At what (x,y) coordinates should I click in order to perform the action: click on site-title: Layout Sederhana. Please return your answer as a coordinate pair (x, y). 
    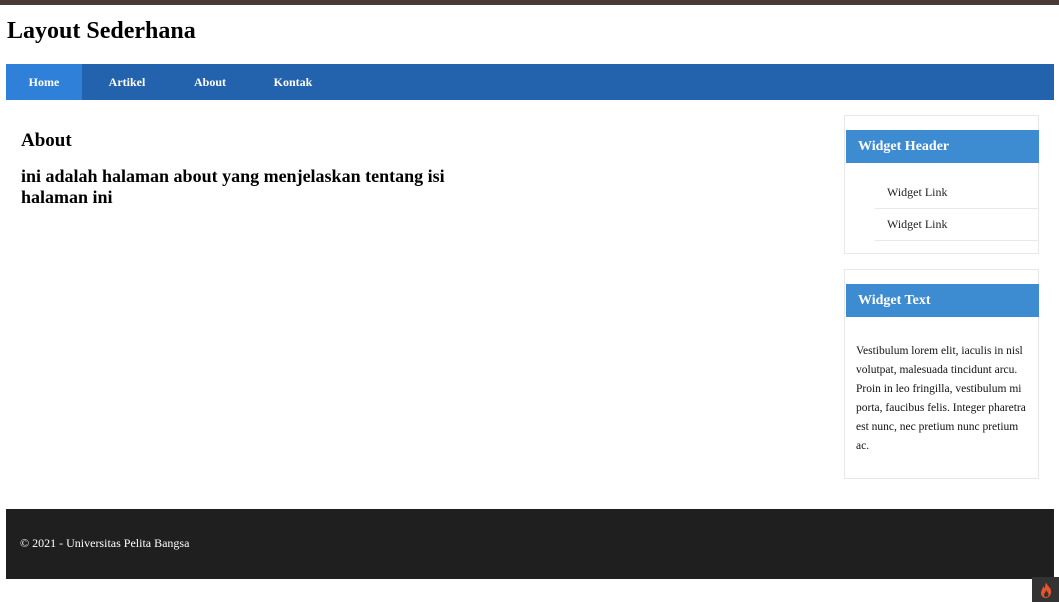
    Looking at the image, I should click on (101, 31).